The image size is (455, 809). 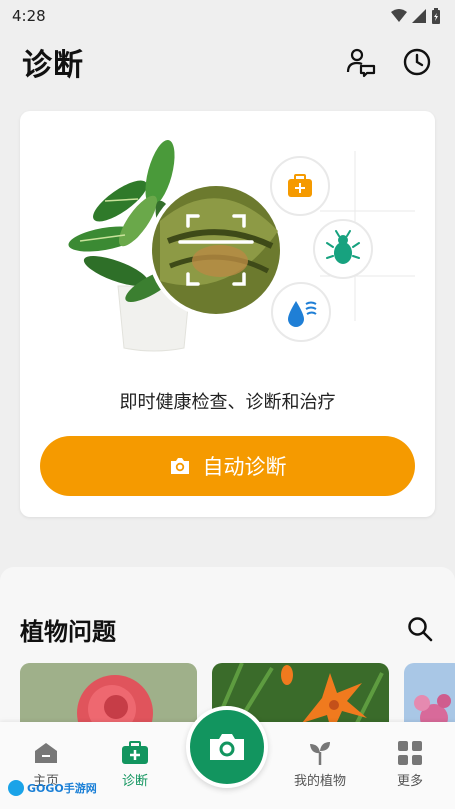 What do you see at coordinates (16, 788) in the screenshot?
I see `watermark-logo-icon` at bounding box center [16, 788].